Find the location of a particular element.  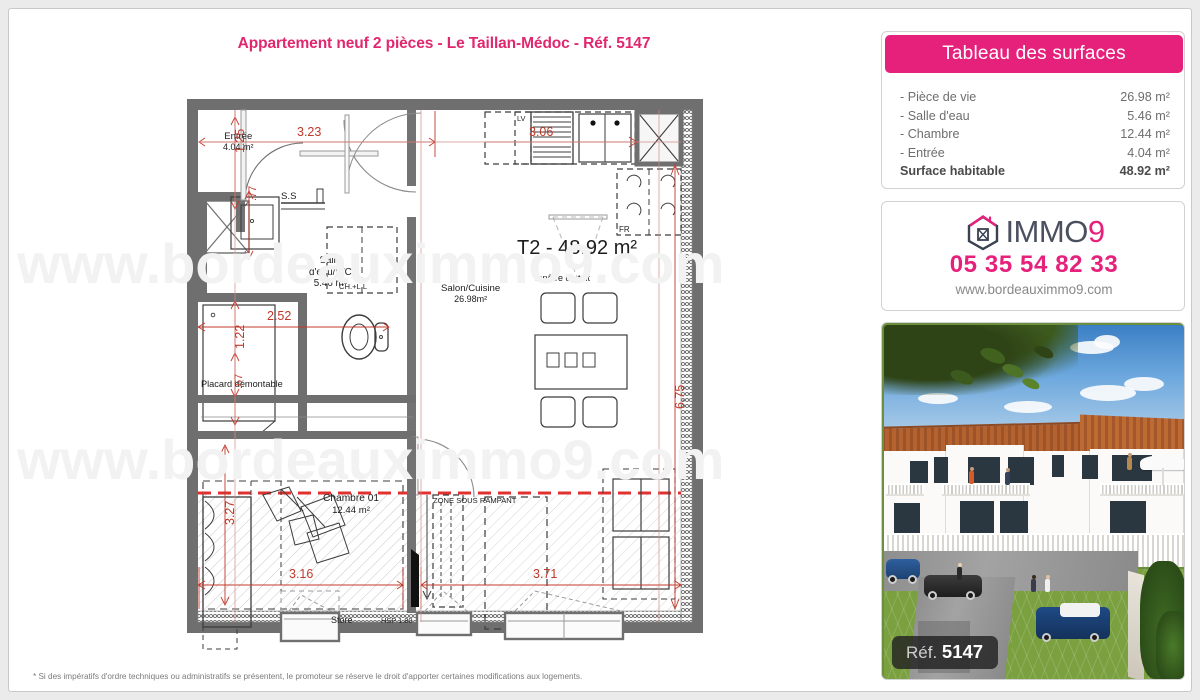

dim-bath-height: 1.22 is located at coordinates (240, 336).